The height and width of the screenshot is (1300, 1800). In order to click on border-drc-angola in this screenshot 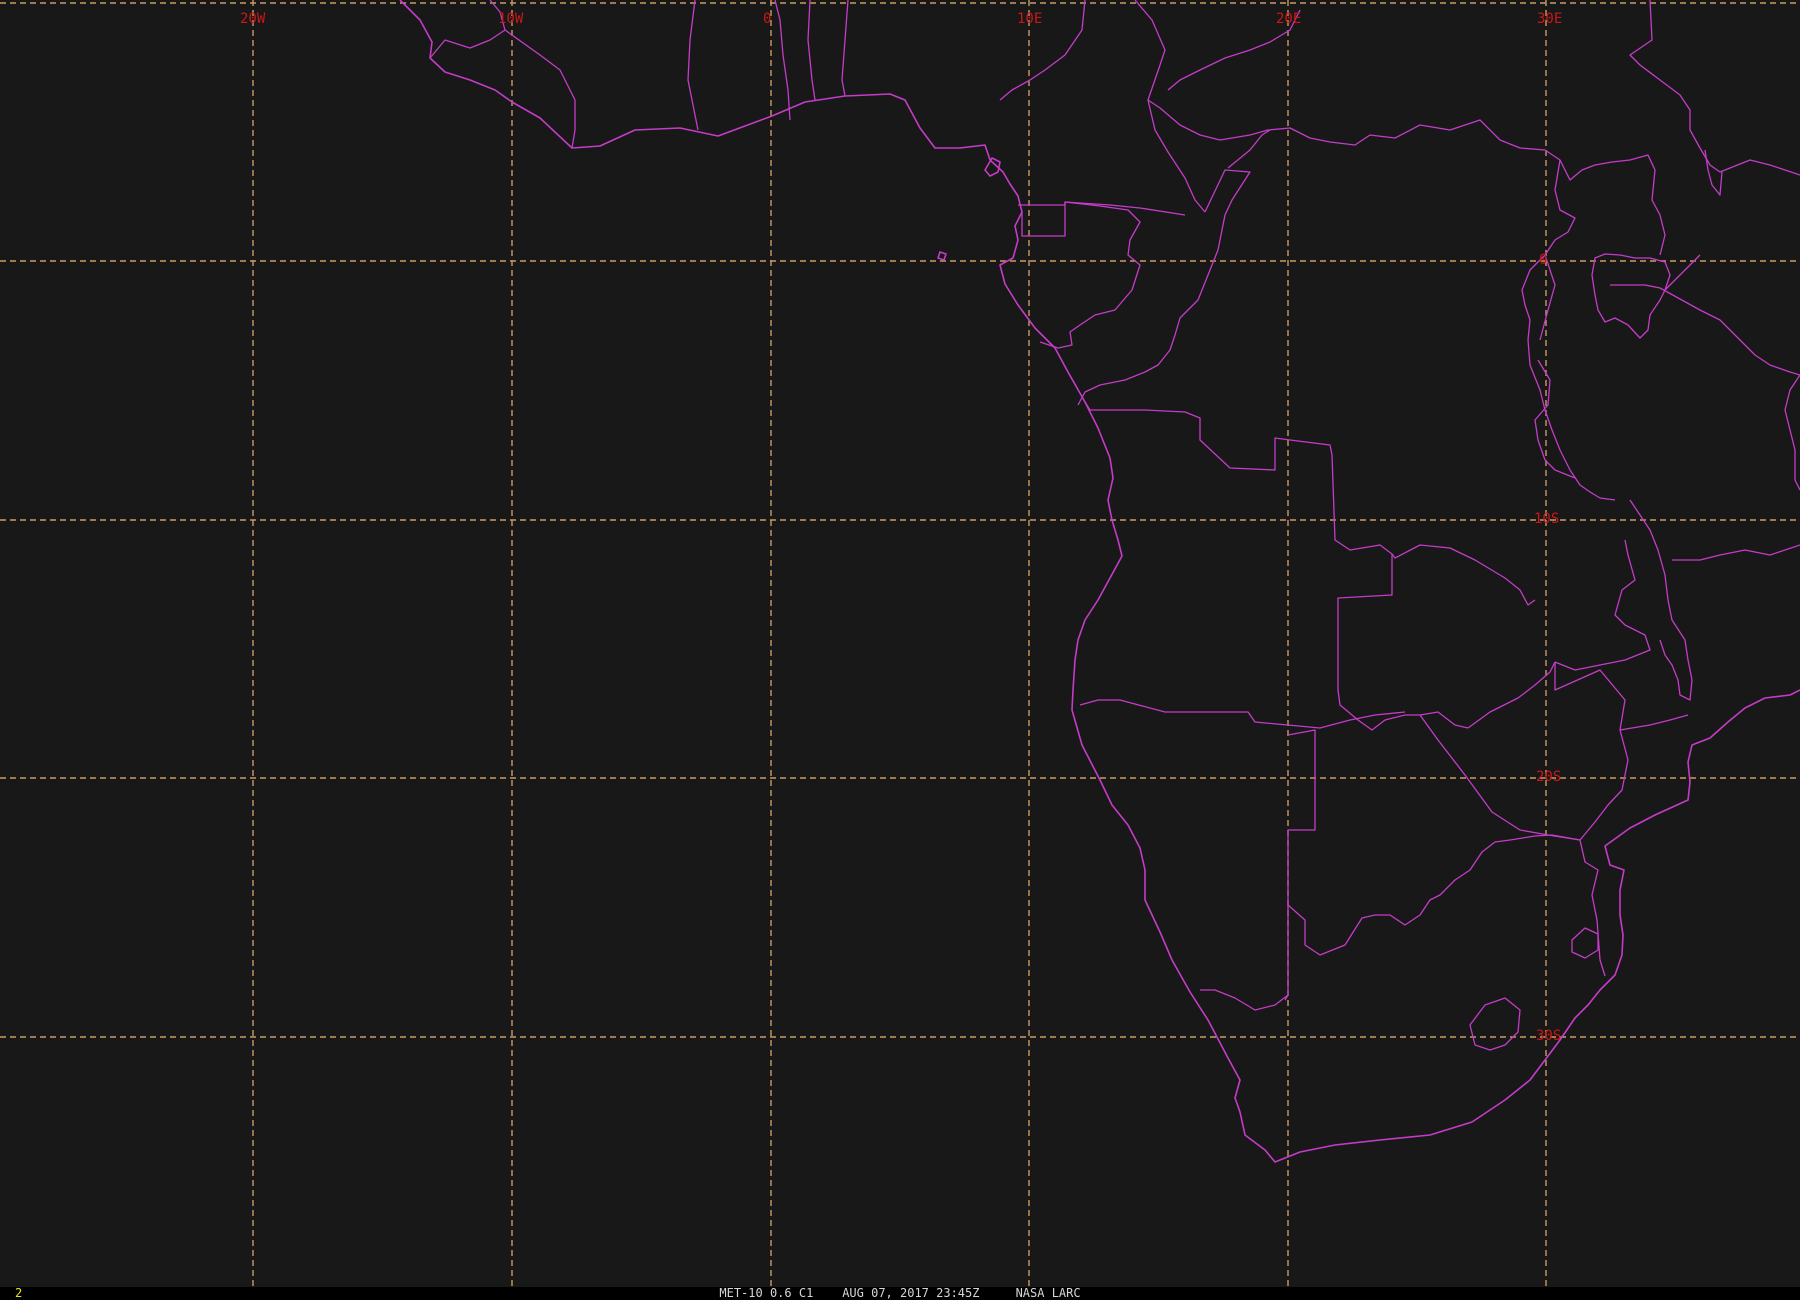, I will do `click(1313, 507)`.